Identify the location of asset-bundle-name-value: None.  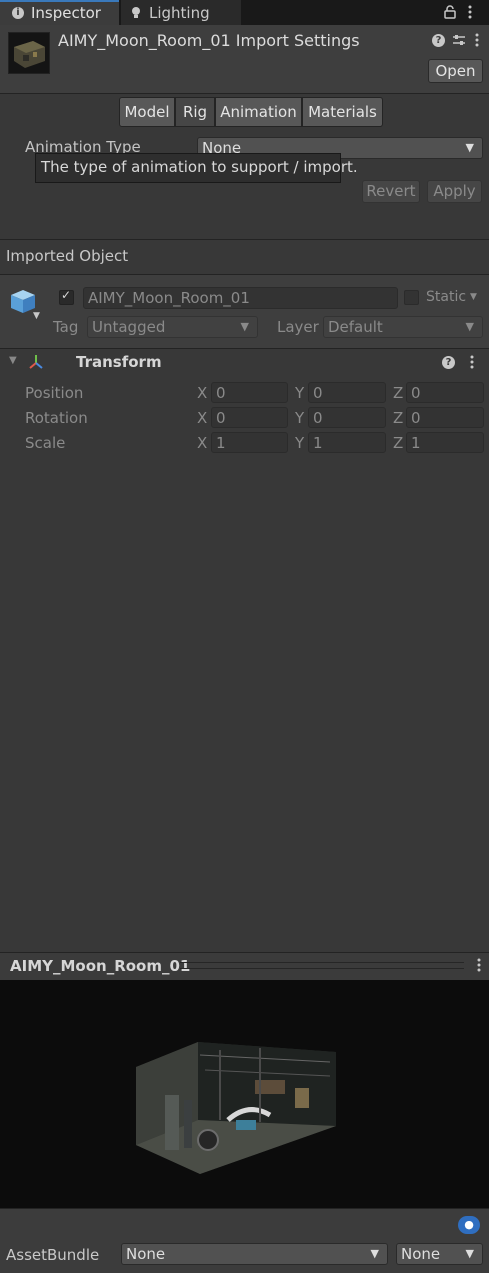
(146, 1254).